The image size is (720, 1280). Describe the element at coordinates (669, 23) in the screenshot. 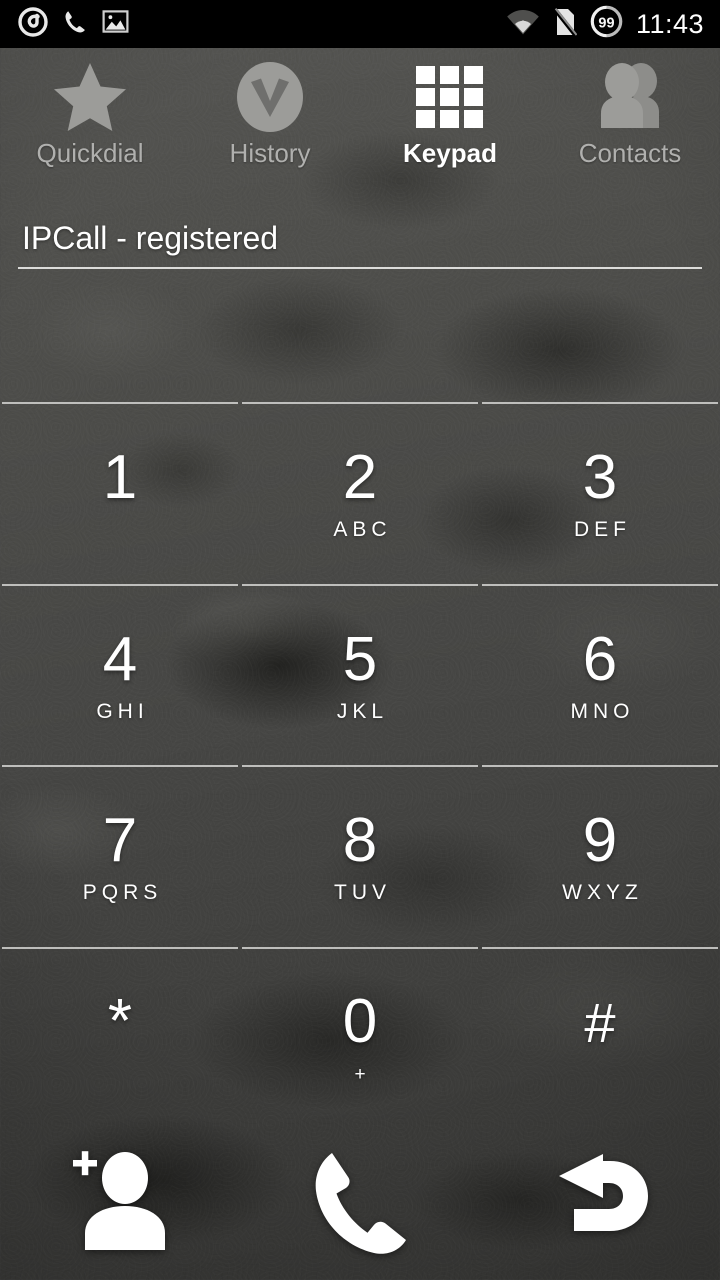

I see `status-bar-clock: 11:43` at that location.